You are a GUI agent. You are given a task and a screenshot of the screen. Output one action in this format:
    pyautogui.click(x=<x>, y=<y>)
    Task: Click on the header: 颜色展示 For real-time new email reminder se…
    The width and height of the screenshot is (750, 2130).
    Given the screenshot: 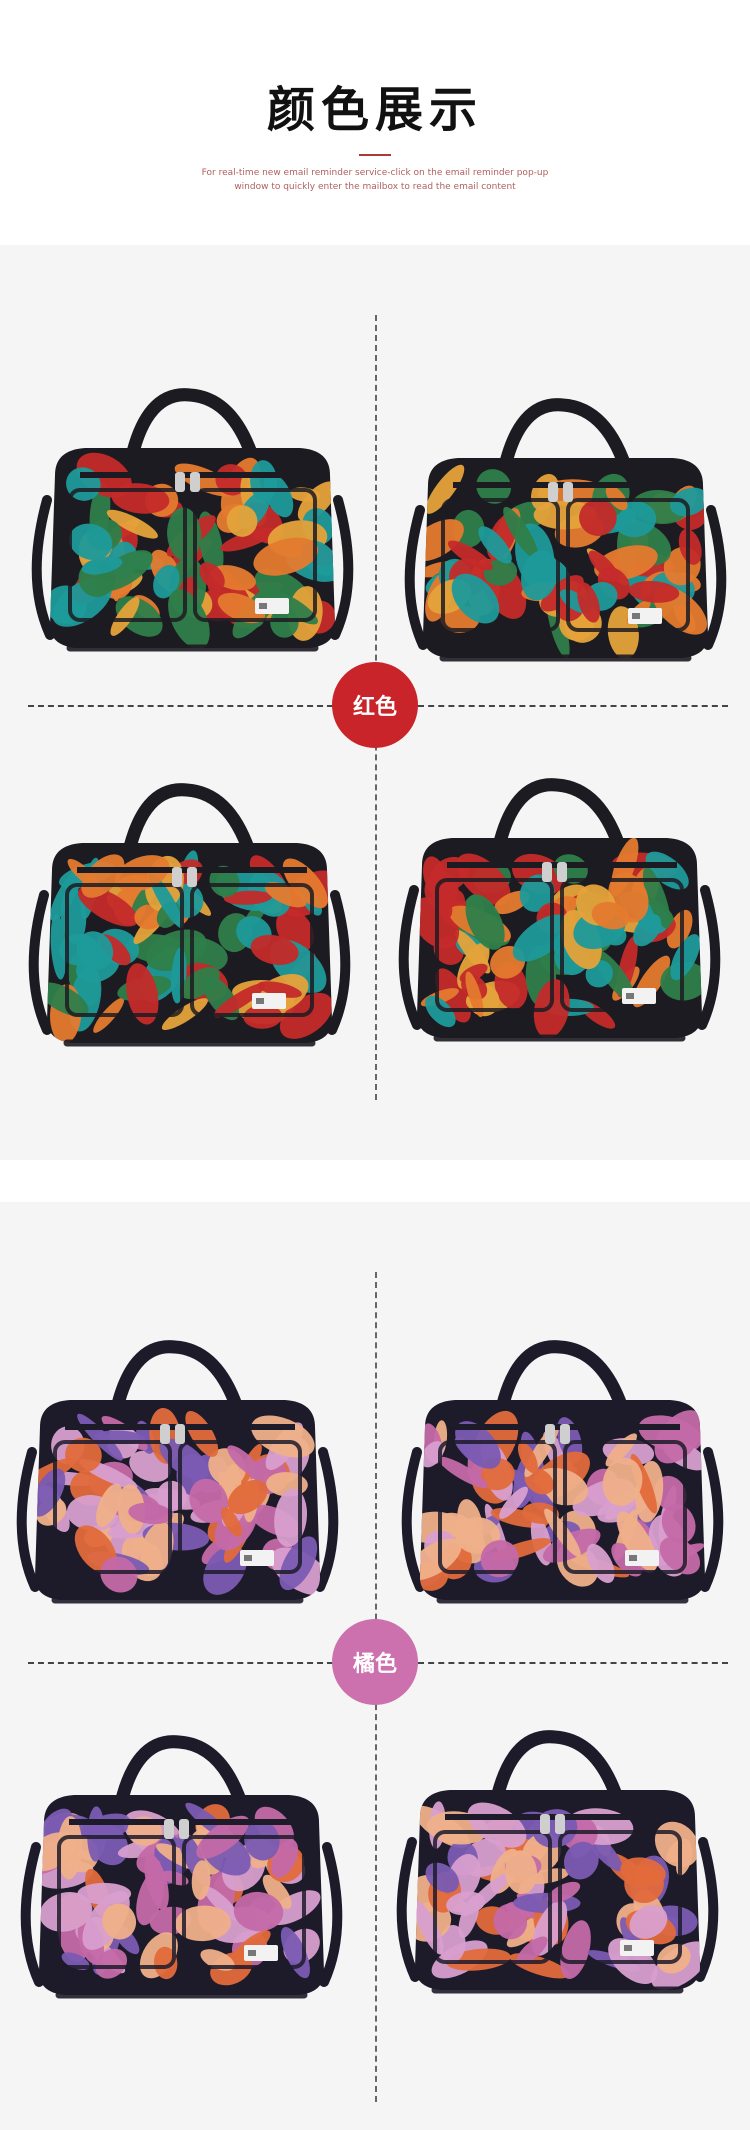 What is the action you would take?
    pyautogui.click(x=375, y=122)
    